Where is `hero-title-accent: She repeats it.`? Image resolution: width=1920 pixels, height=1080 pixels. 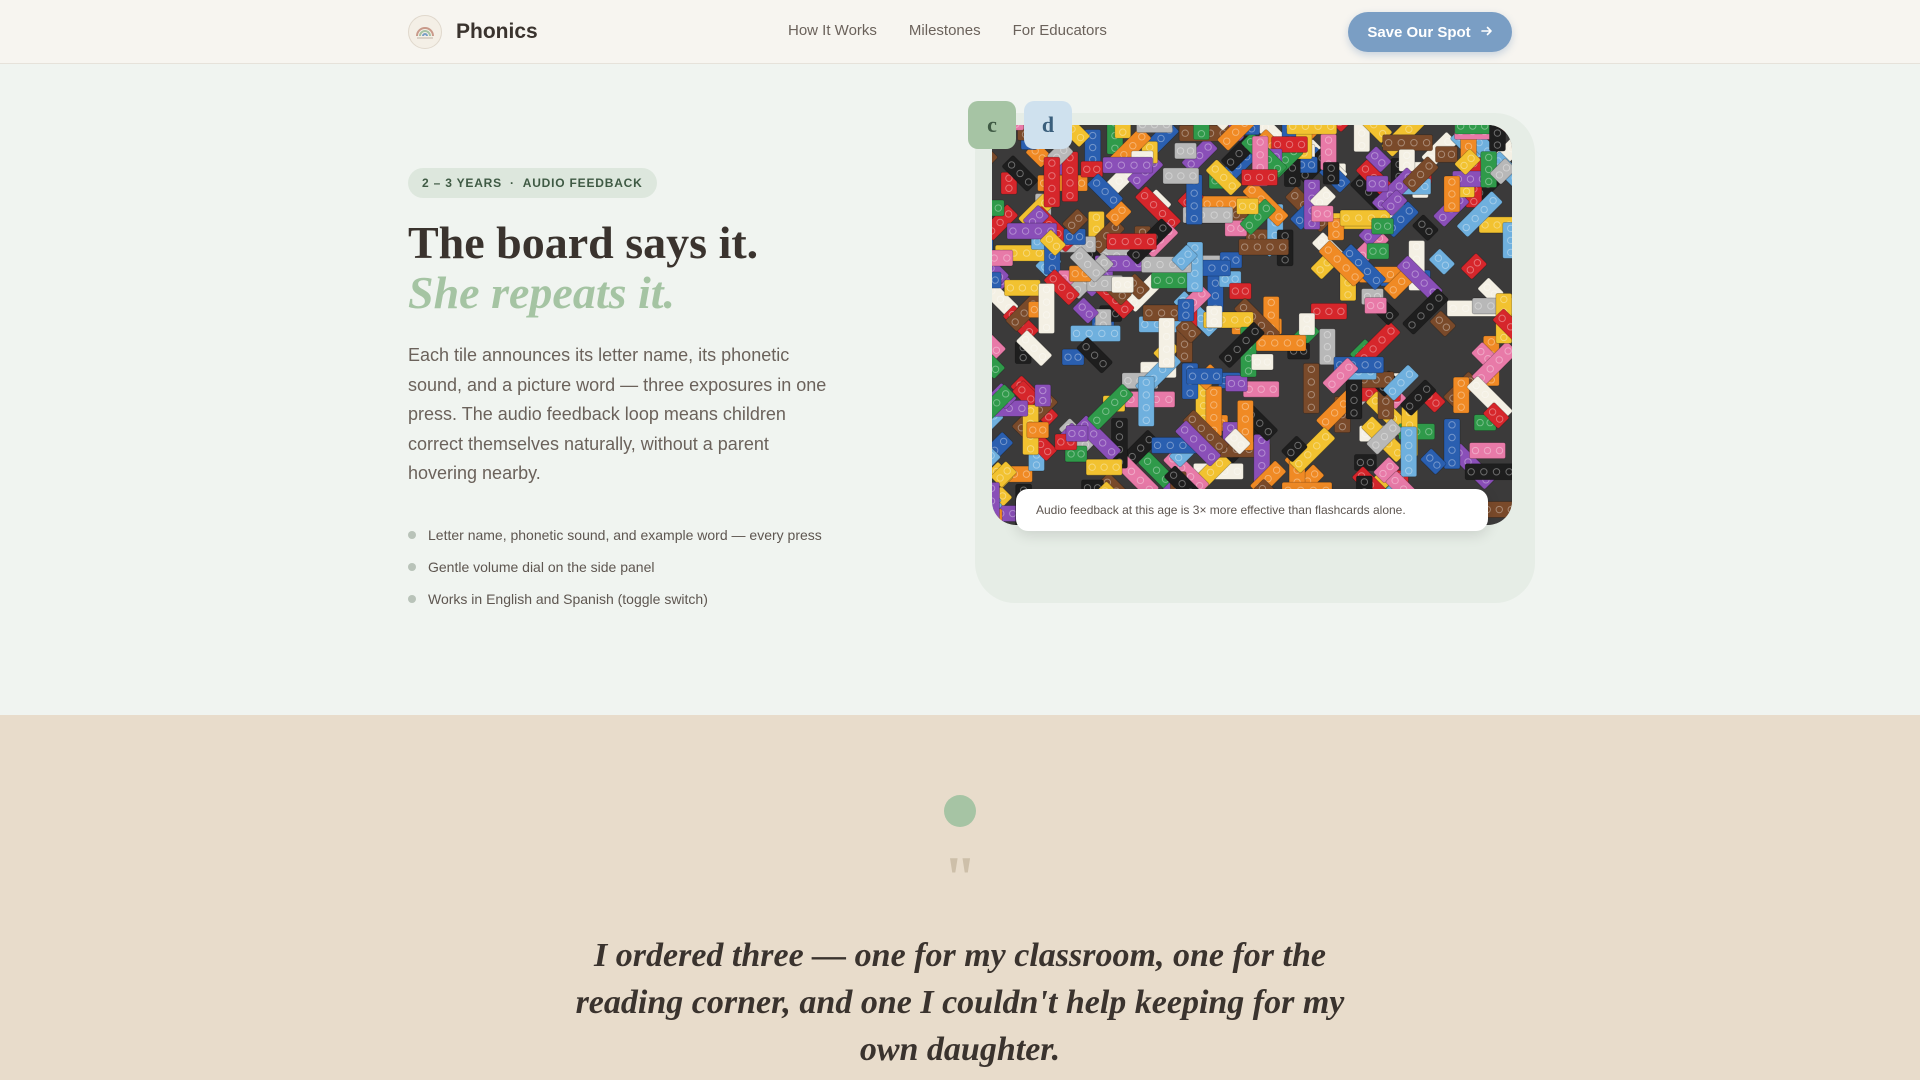
hero-title-accent: She repeats it. is located at coordinates (542, 292).